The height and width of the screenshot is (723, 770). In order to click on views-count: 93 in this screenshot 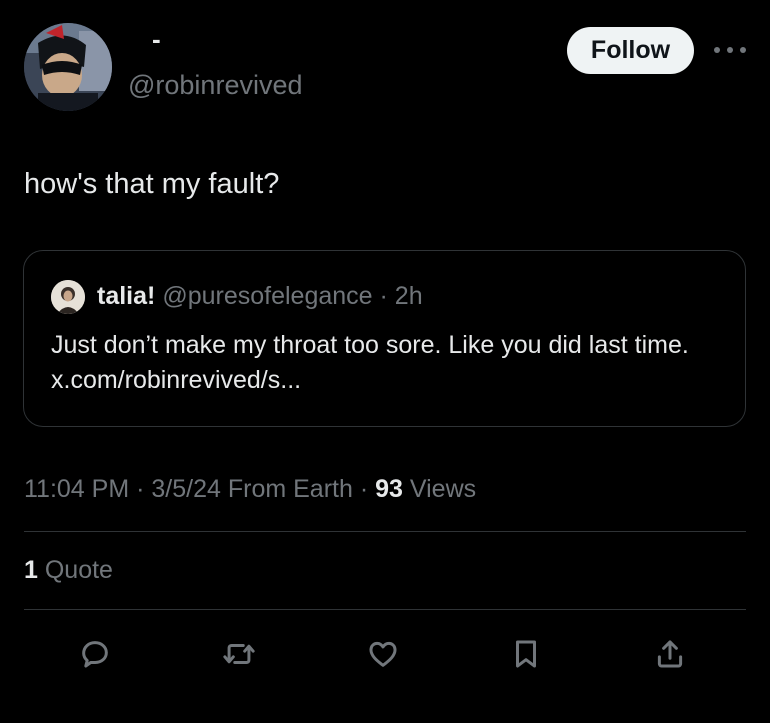, I will do `click(389, 489)`.